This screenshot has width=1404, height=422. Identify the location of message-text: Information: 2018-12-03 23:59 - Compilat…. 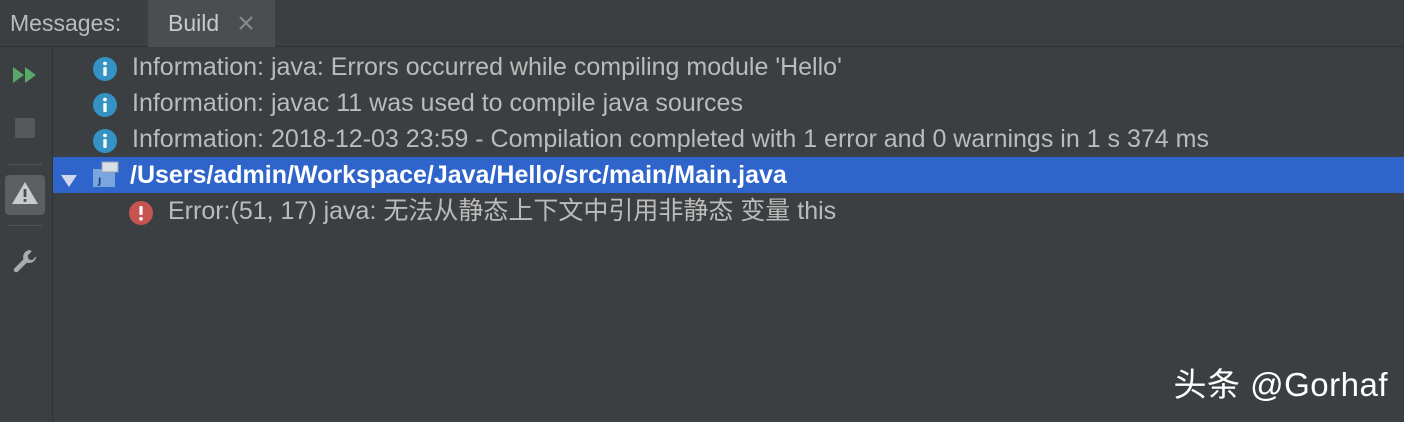
(670, 139).